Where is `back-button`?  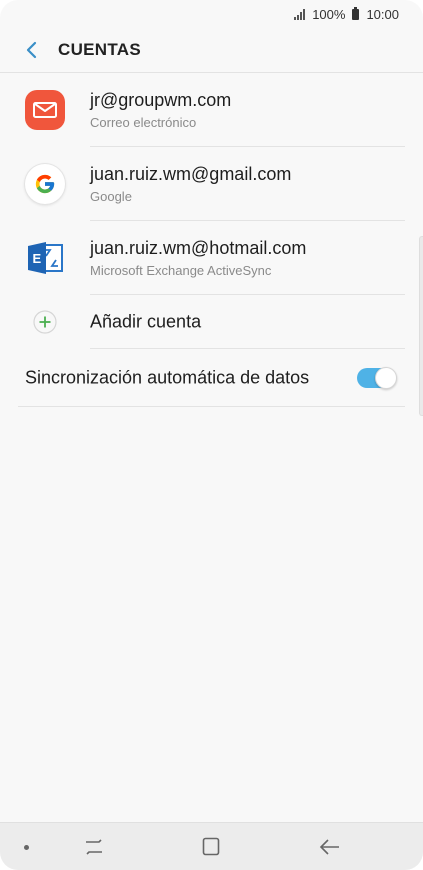 back-button is located at coordinates (32, 50).